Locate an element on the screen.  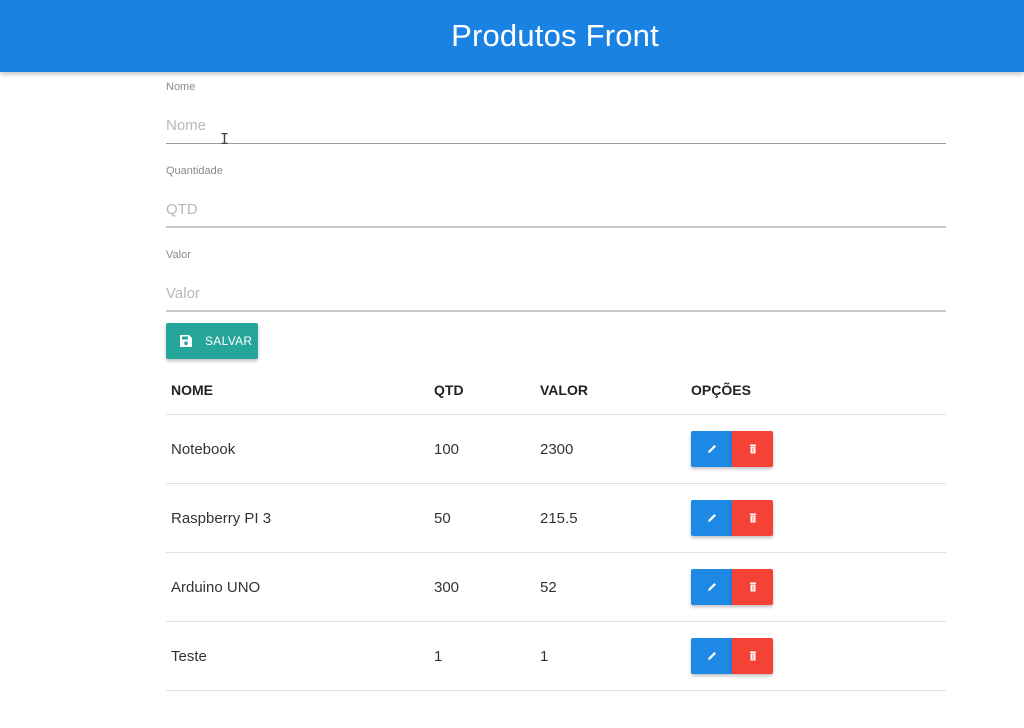
quantidade-input is located at coordinates (556, 210).